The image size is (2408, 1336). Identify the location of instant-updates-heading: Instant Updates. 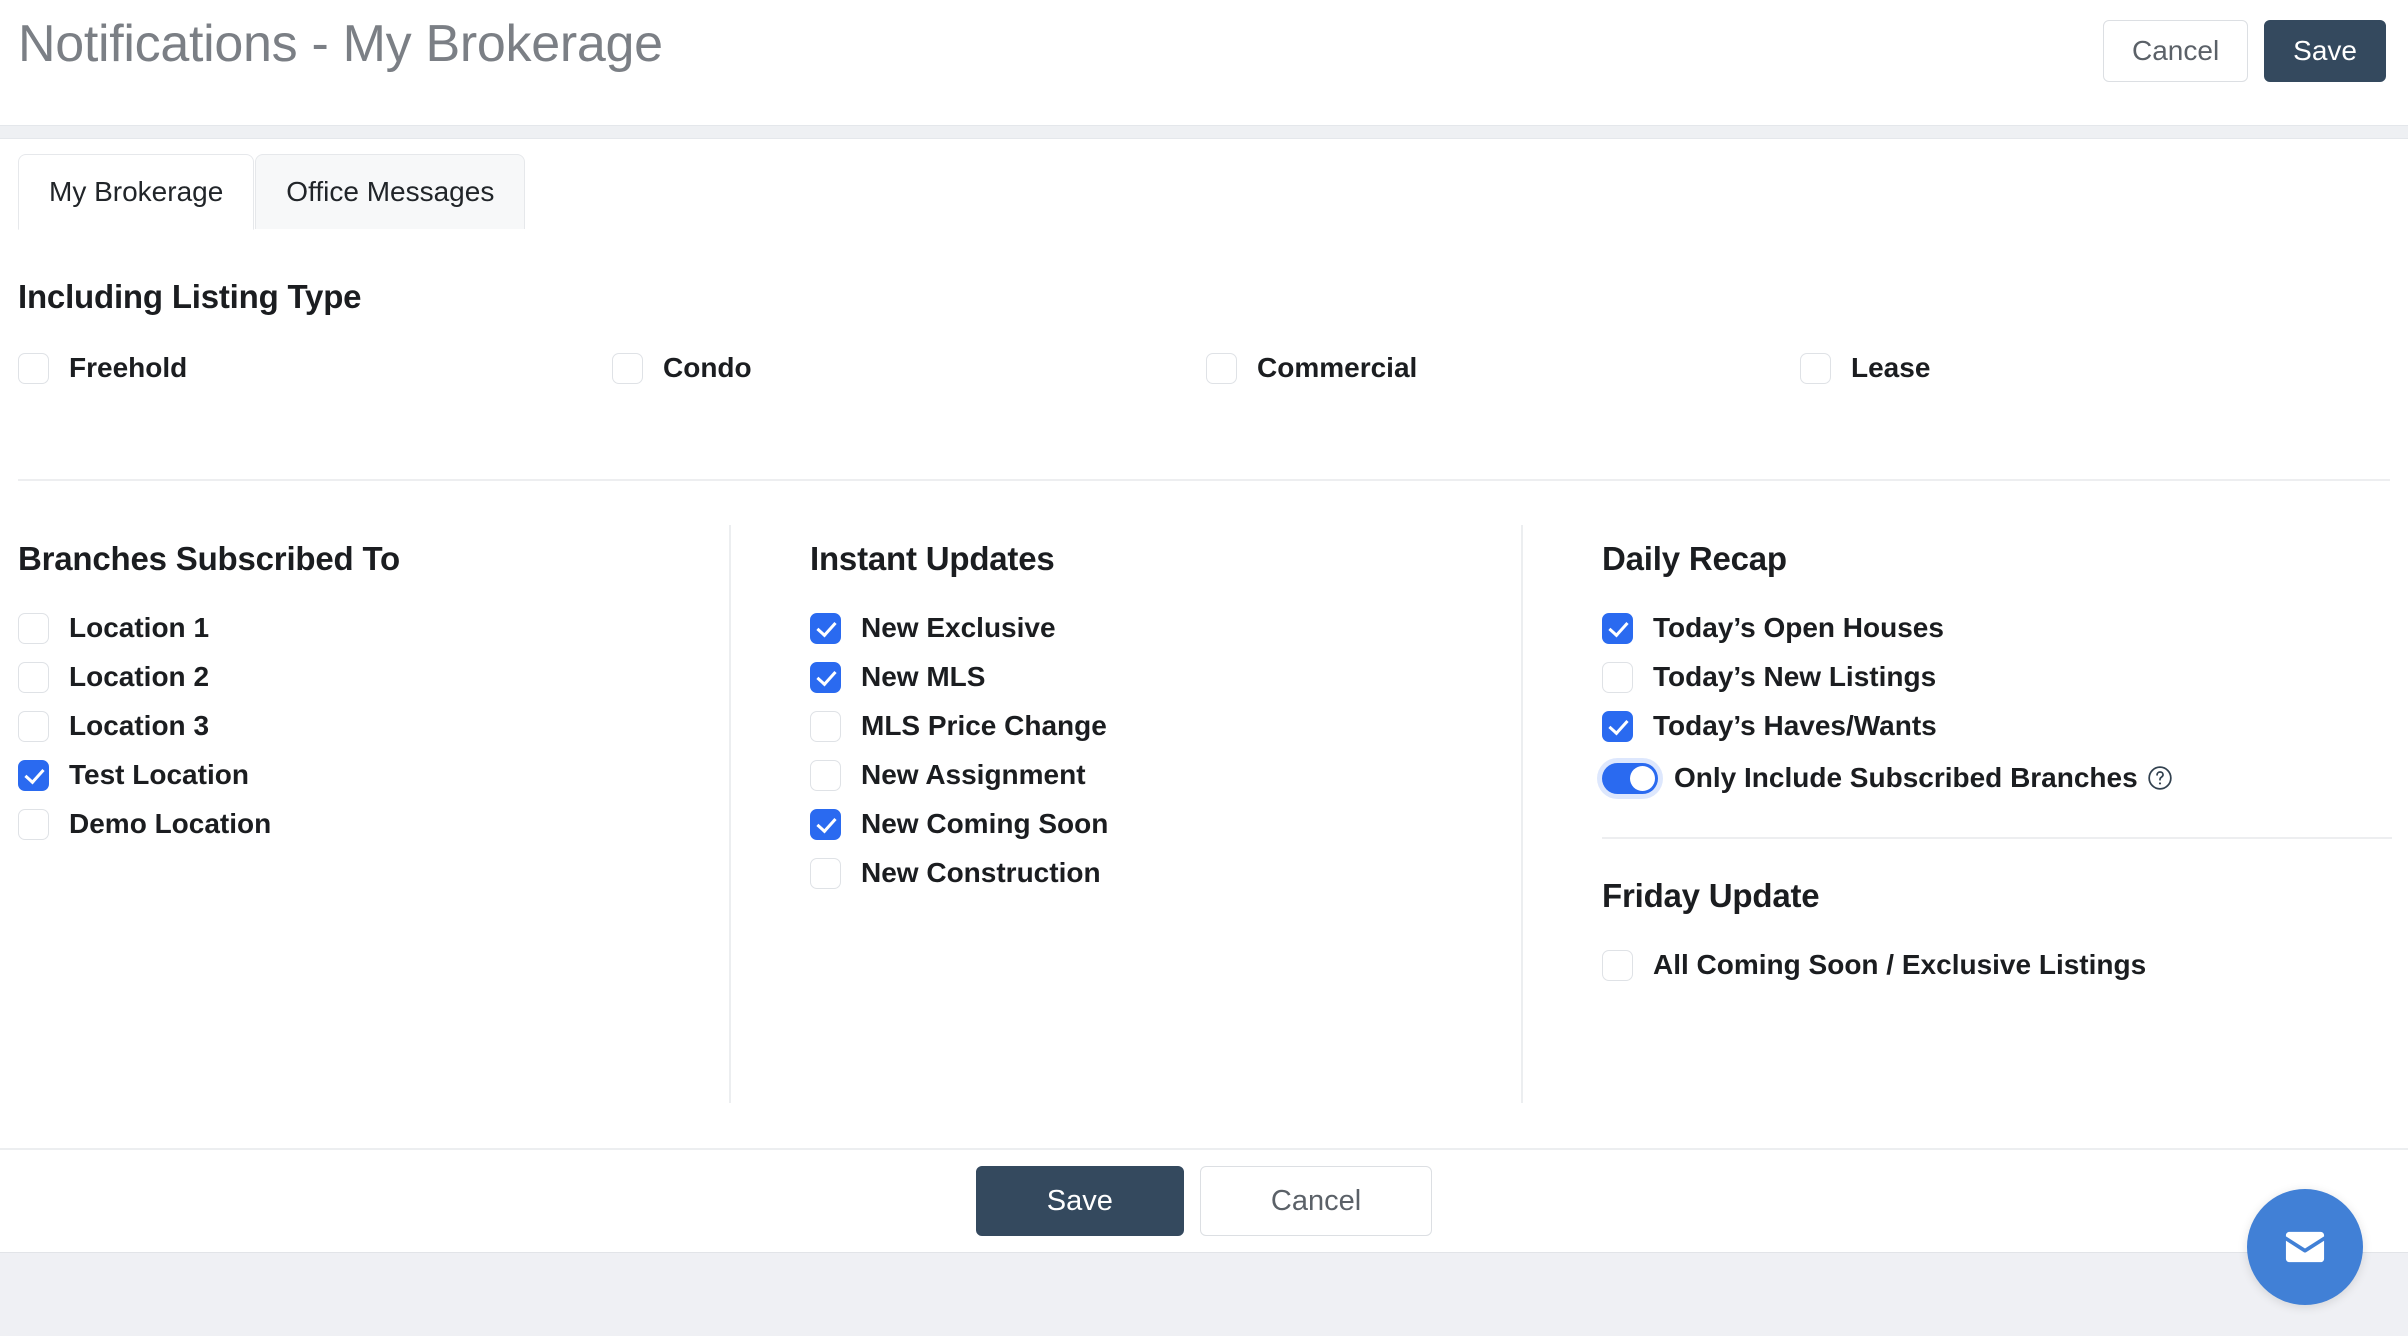
(932, 558).